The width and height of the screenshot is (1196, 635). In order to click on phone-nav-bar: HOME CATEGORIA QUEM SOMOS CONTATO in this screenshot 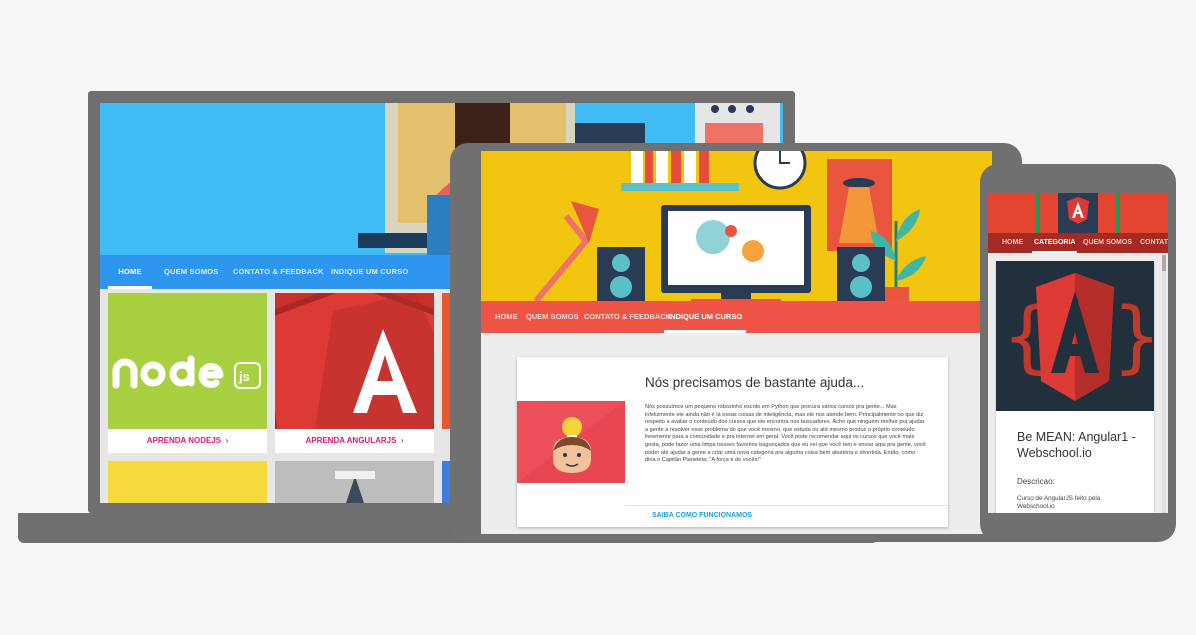, I will do `click(1078, 243)`.